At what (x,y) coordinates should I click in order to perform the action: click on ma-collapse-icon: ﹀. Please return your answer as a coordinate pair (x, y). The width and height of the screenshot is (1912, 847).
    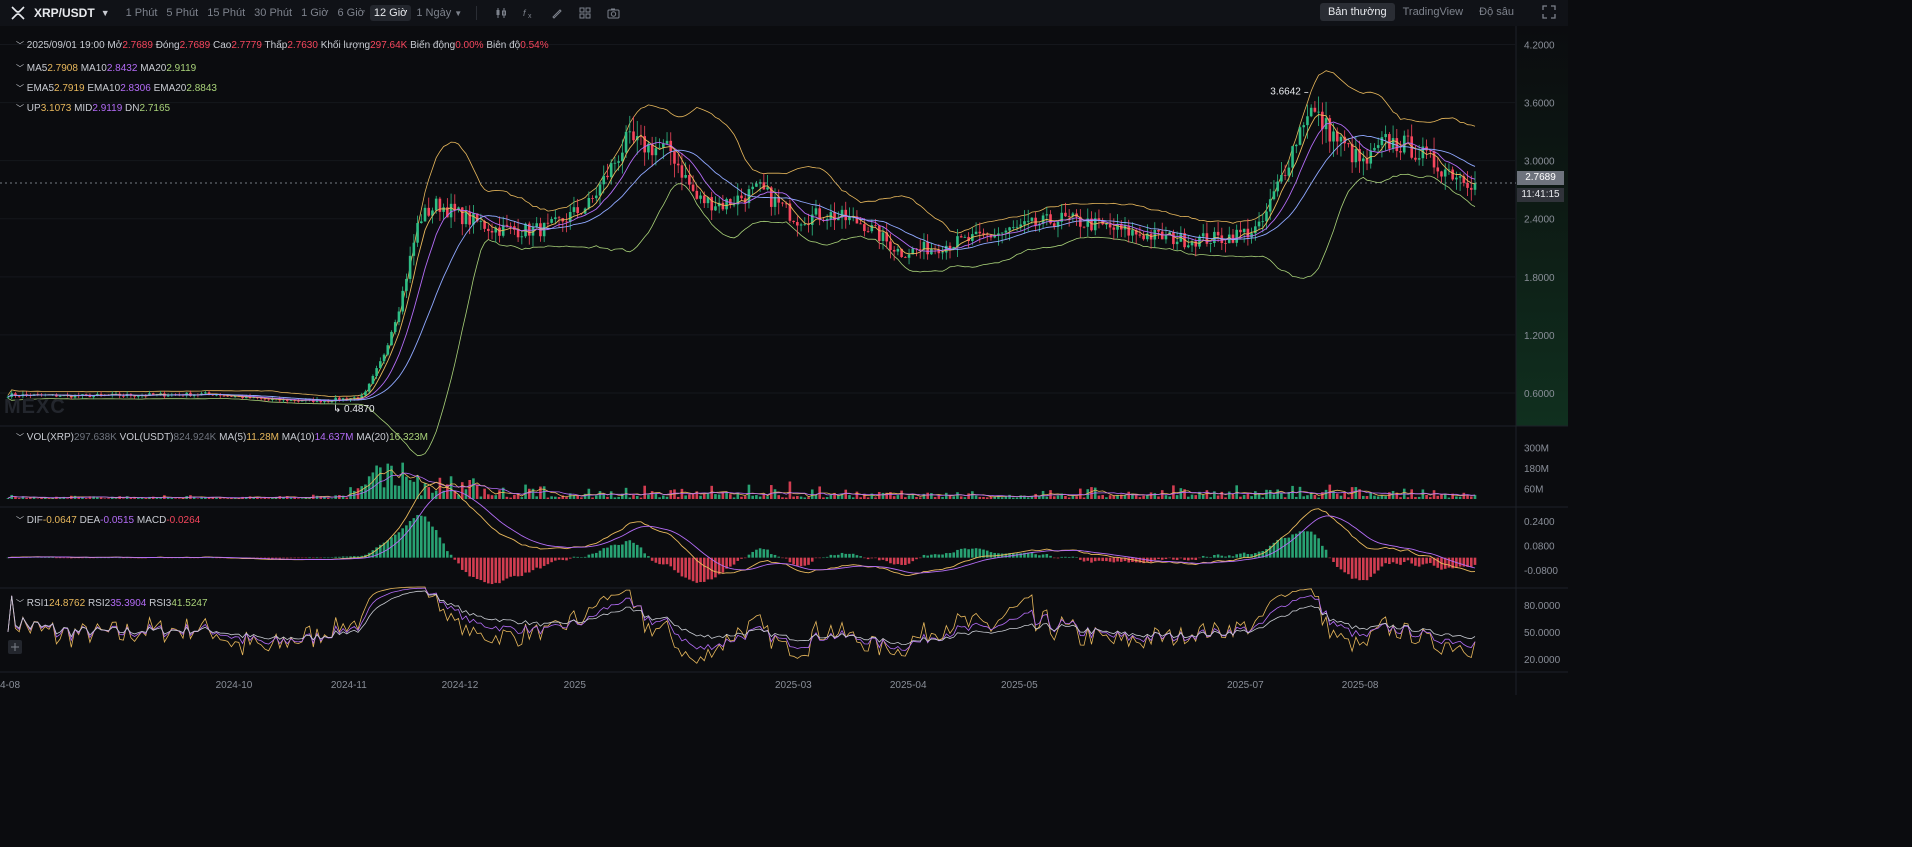
    Looking at the image, I should click on (20, 68).